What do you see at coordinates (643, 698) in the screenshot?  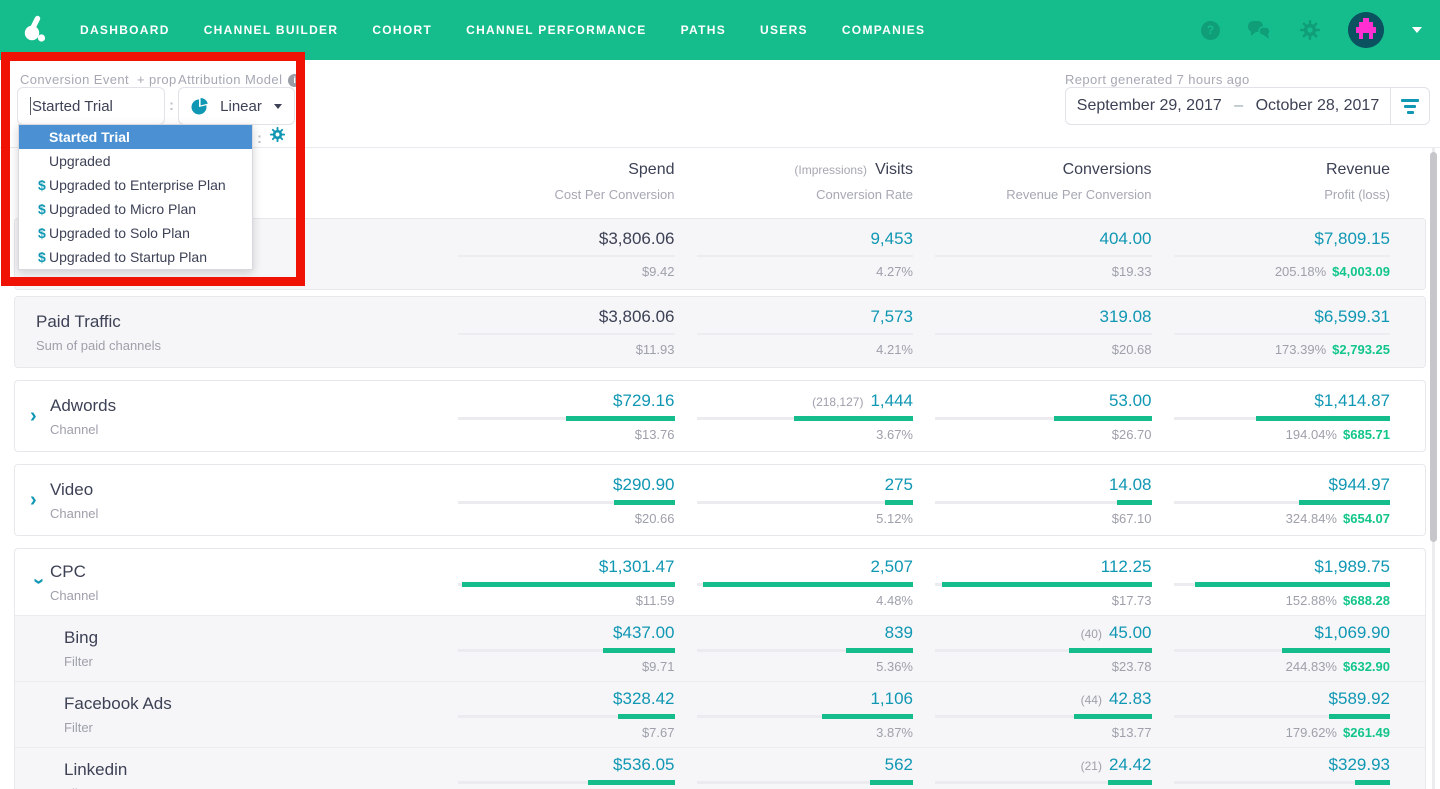 I see `metric-value: $328.42` at bounding box center [643, 698].